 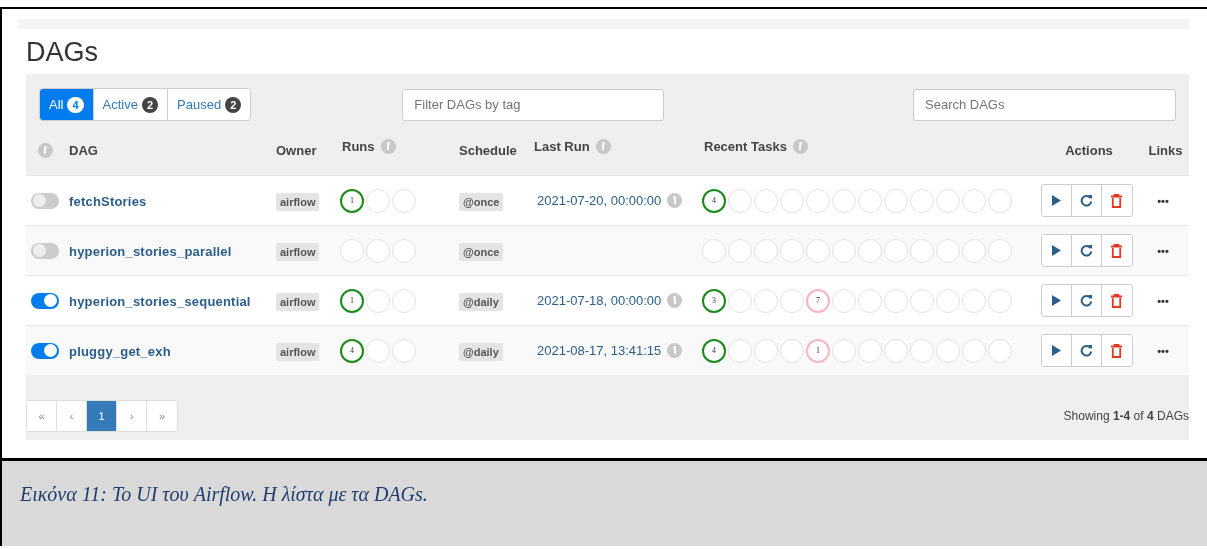 What do you see at coordinates (818, 350) in the screenshot?
I see `task-status-circle: 1` at bounding box center [818, 350].